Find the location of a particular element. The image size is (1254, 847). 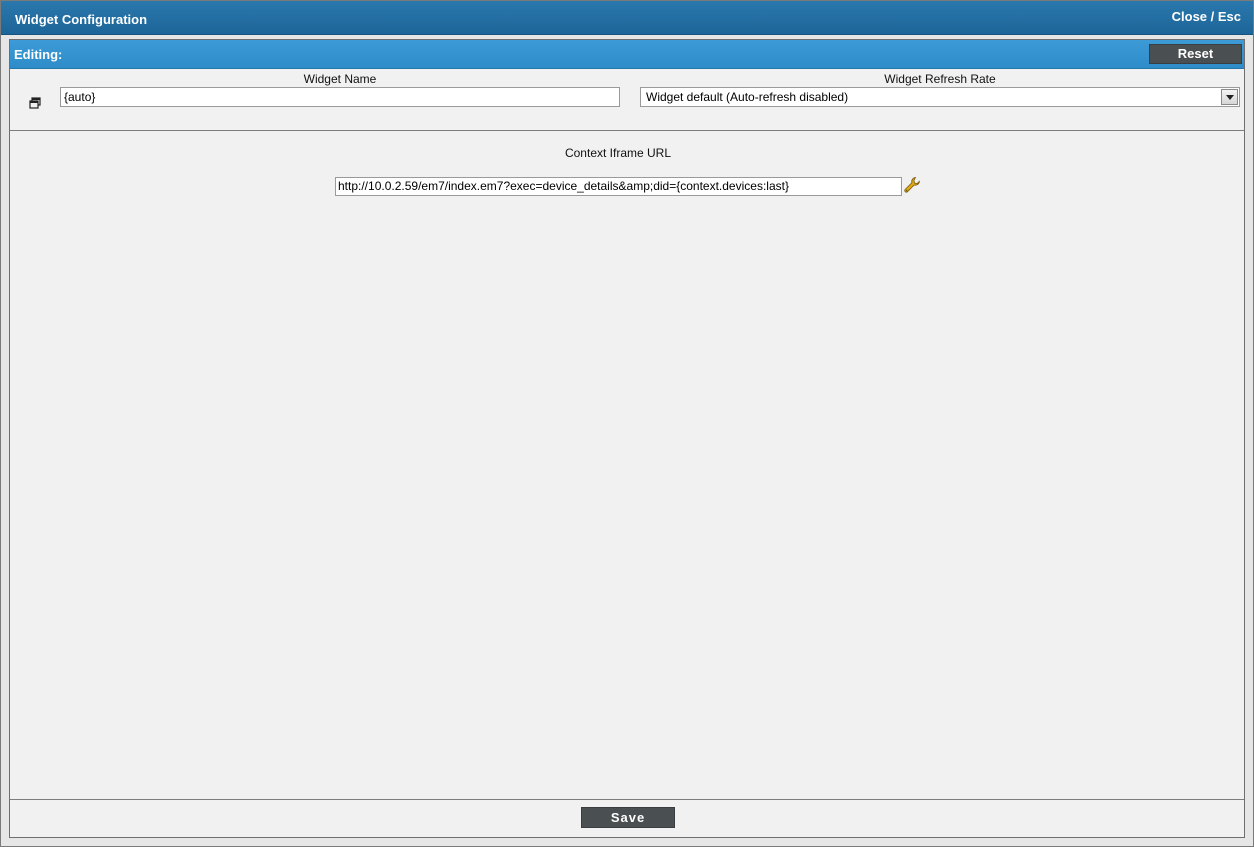

dialog-title: Widget Configuration is located at coordinates (81, 19).